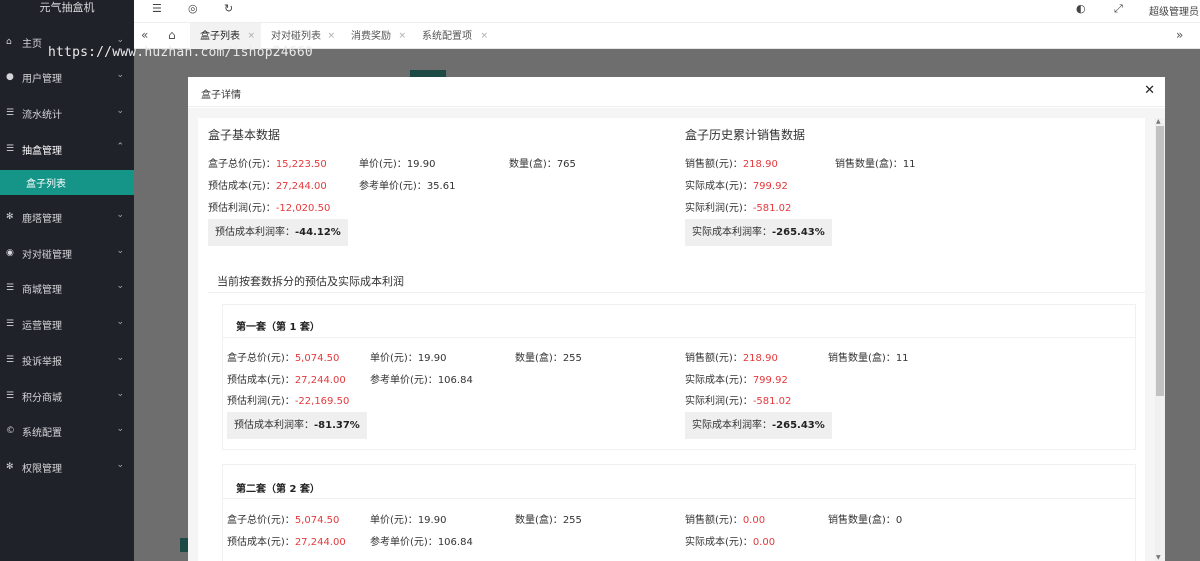 This screenshot has height=561, width=1200. What do you see at coordinates (67, 182) in the screenshot?
I see `sidebar-subitem-box-list: 盒子列表` at bounding box center [67, 182].